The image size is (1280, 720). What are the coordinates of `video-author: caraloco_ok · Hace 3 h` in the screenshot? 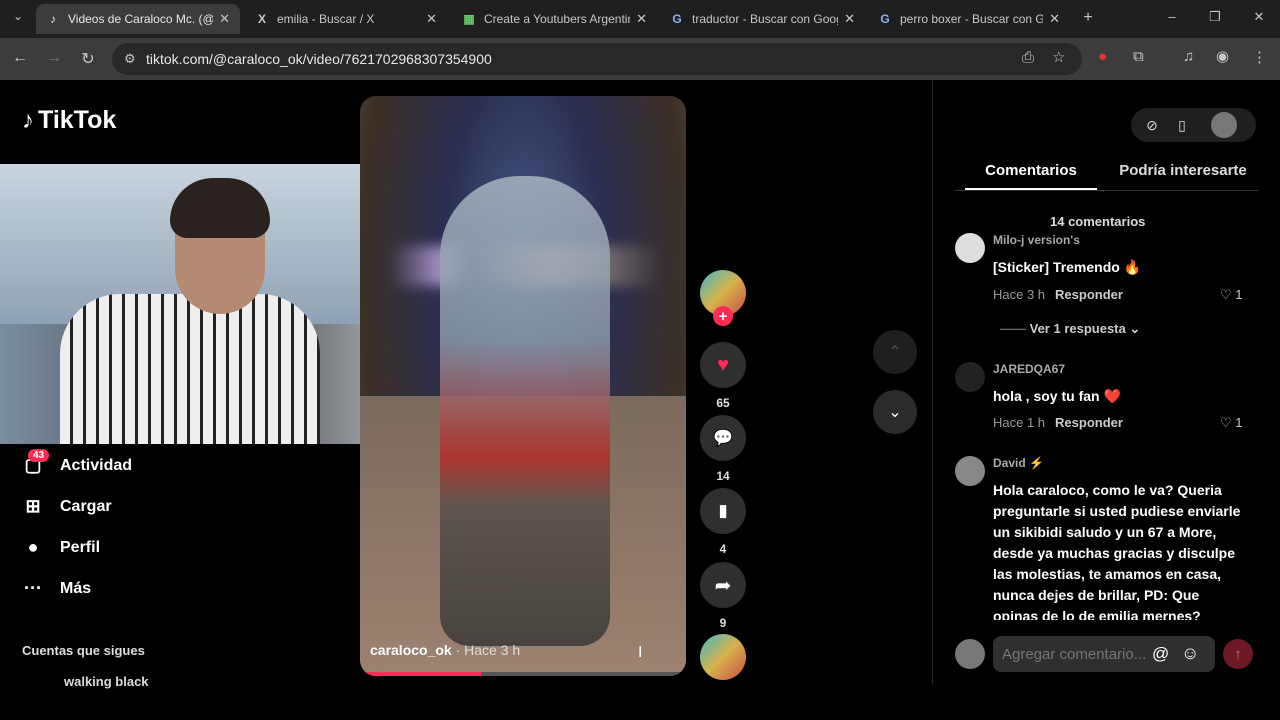 It's located at (445, 650).